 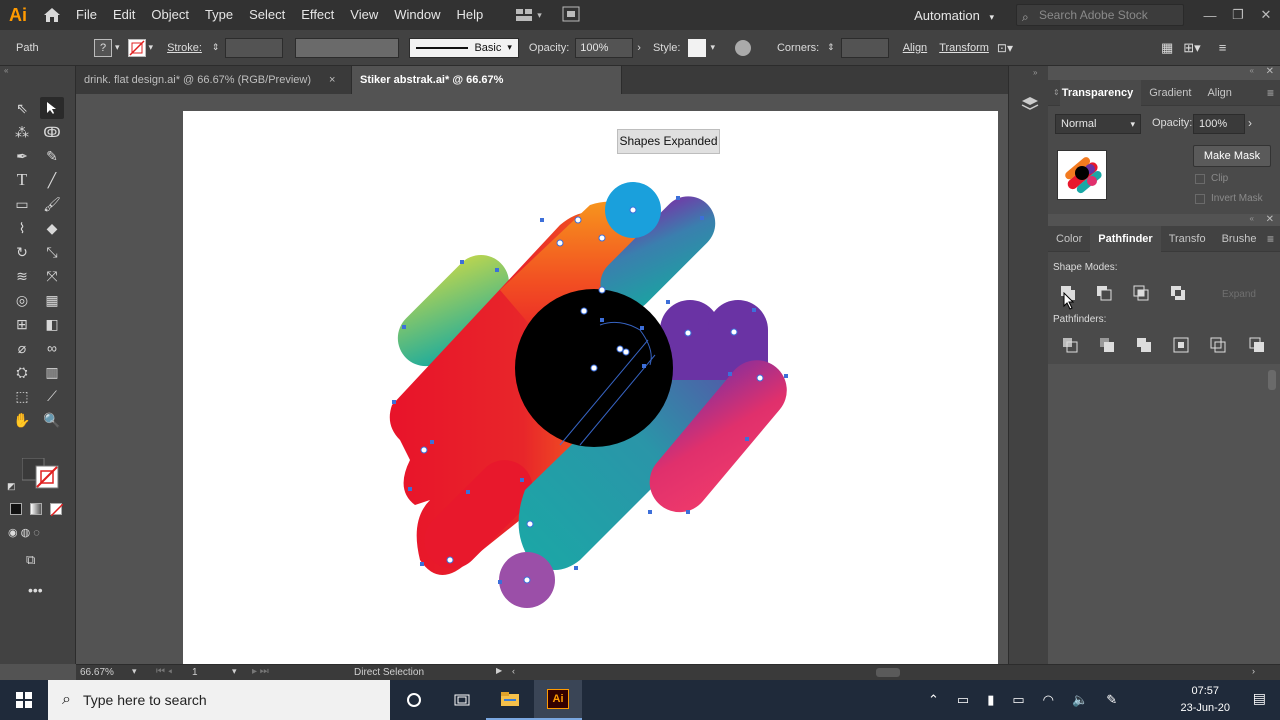 What do you see at coordinates (1218, 345) in the screenshot?
I see `outline-icon` at bounding box center [1218, 345].